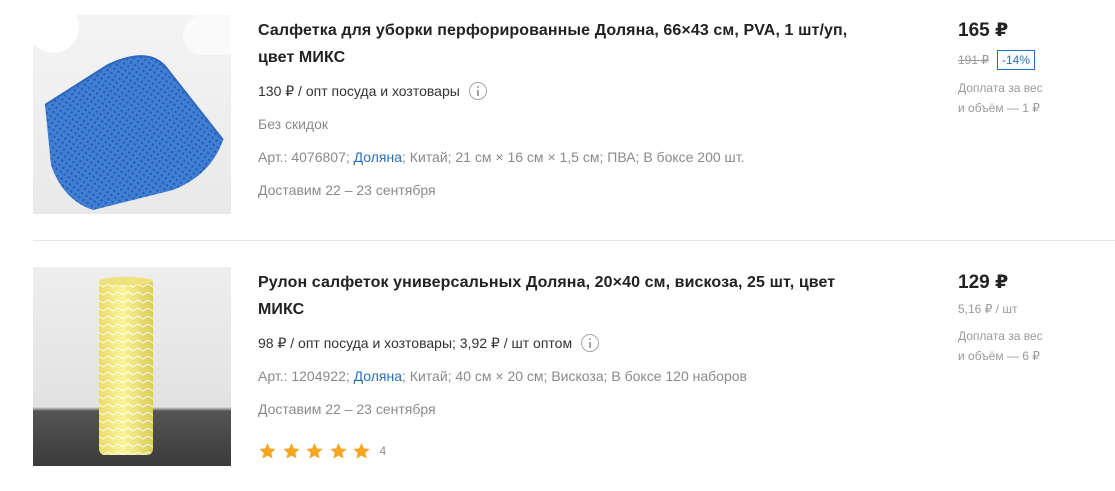 The image size is (1115, 491). I want to click on sku-label: Арт.: 4076807;, so click(304, 157).